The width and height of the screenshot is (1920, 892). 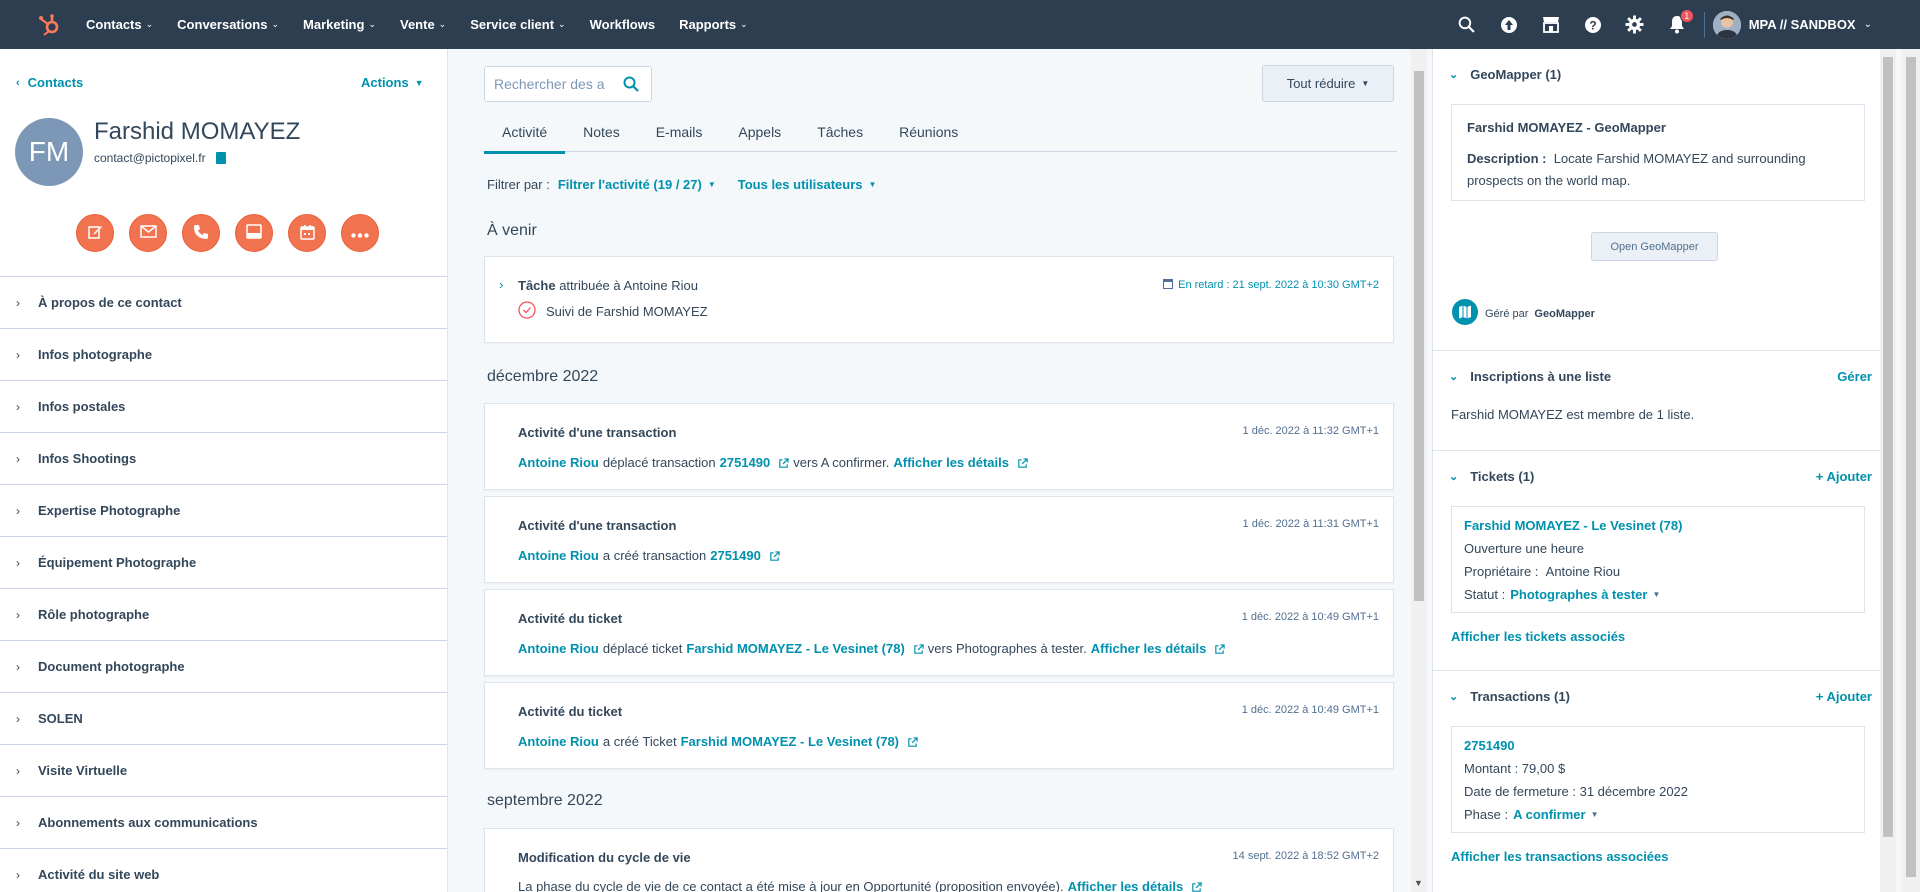 What do you see at coordinates (223, 719) in the screenshot?
I see `section-solen: › SOLEN` at bounding box center [223, 719].